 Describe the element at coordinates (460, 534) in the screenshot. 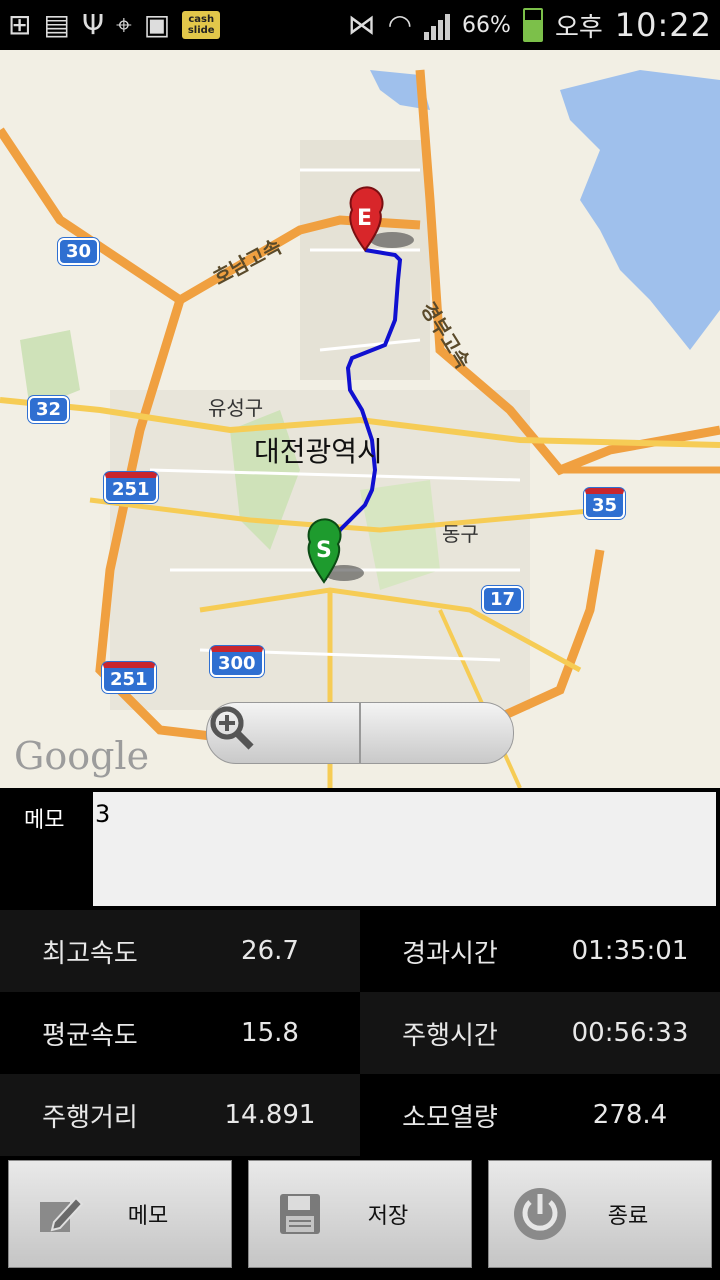

I see `district-dong: 동구` at that location.